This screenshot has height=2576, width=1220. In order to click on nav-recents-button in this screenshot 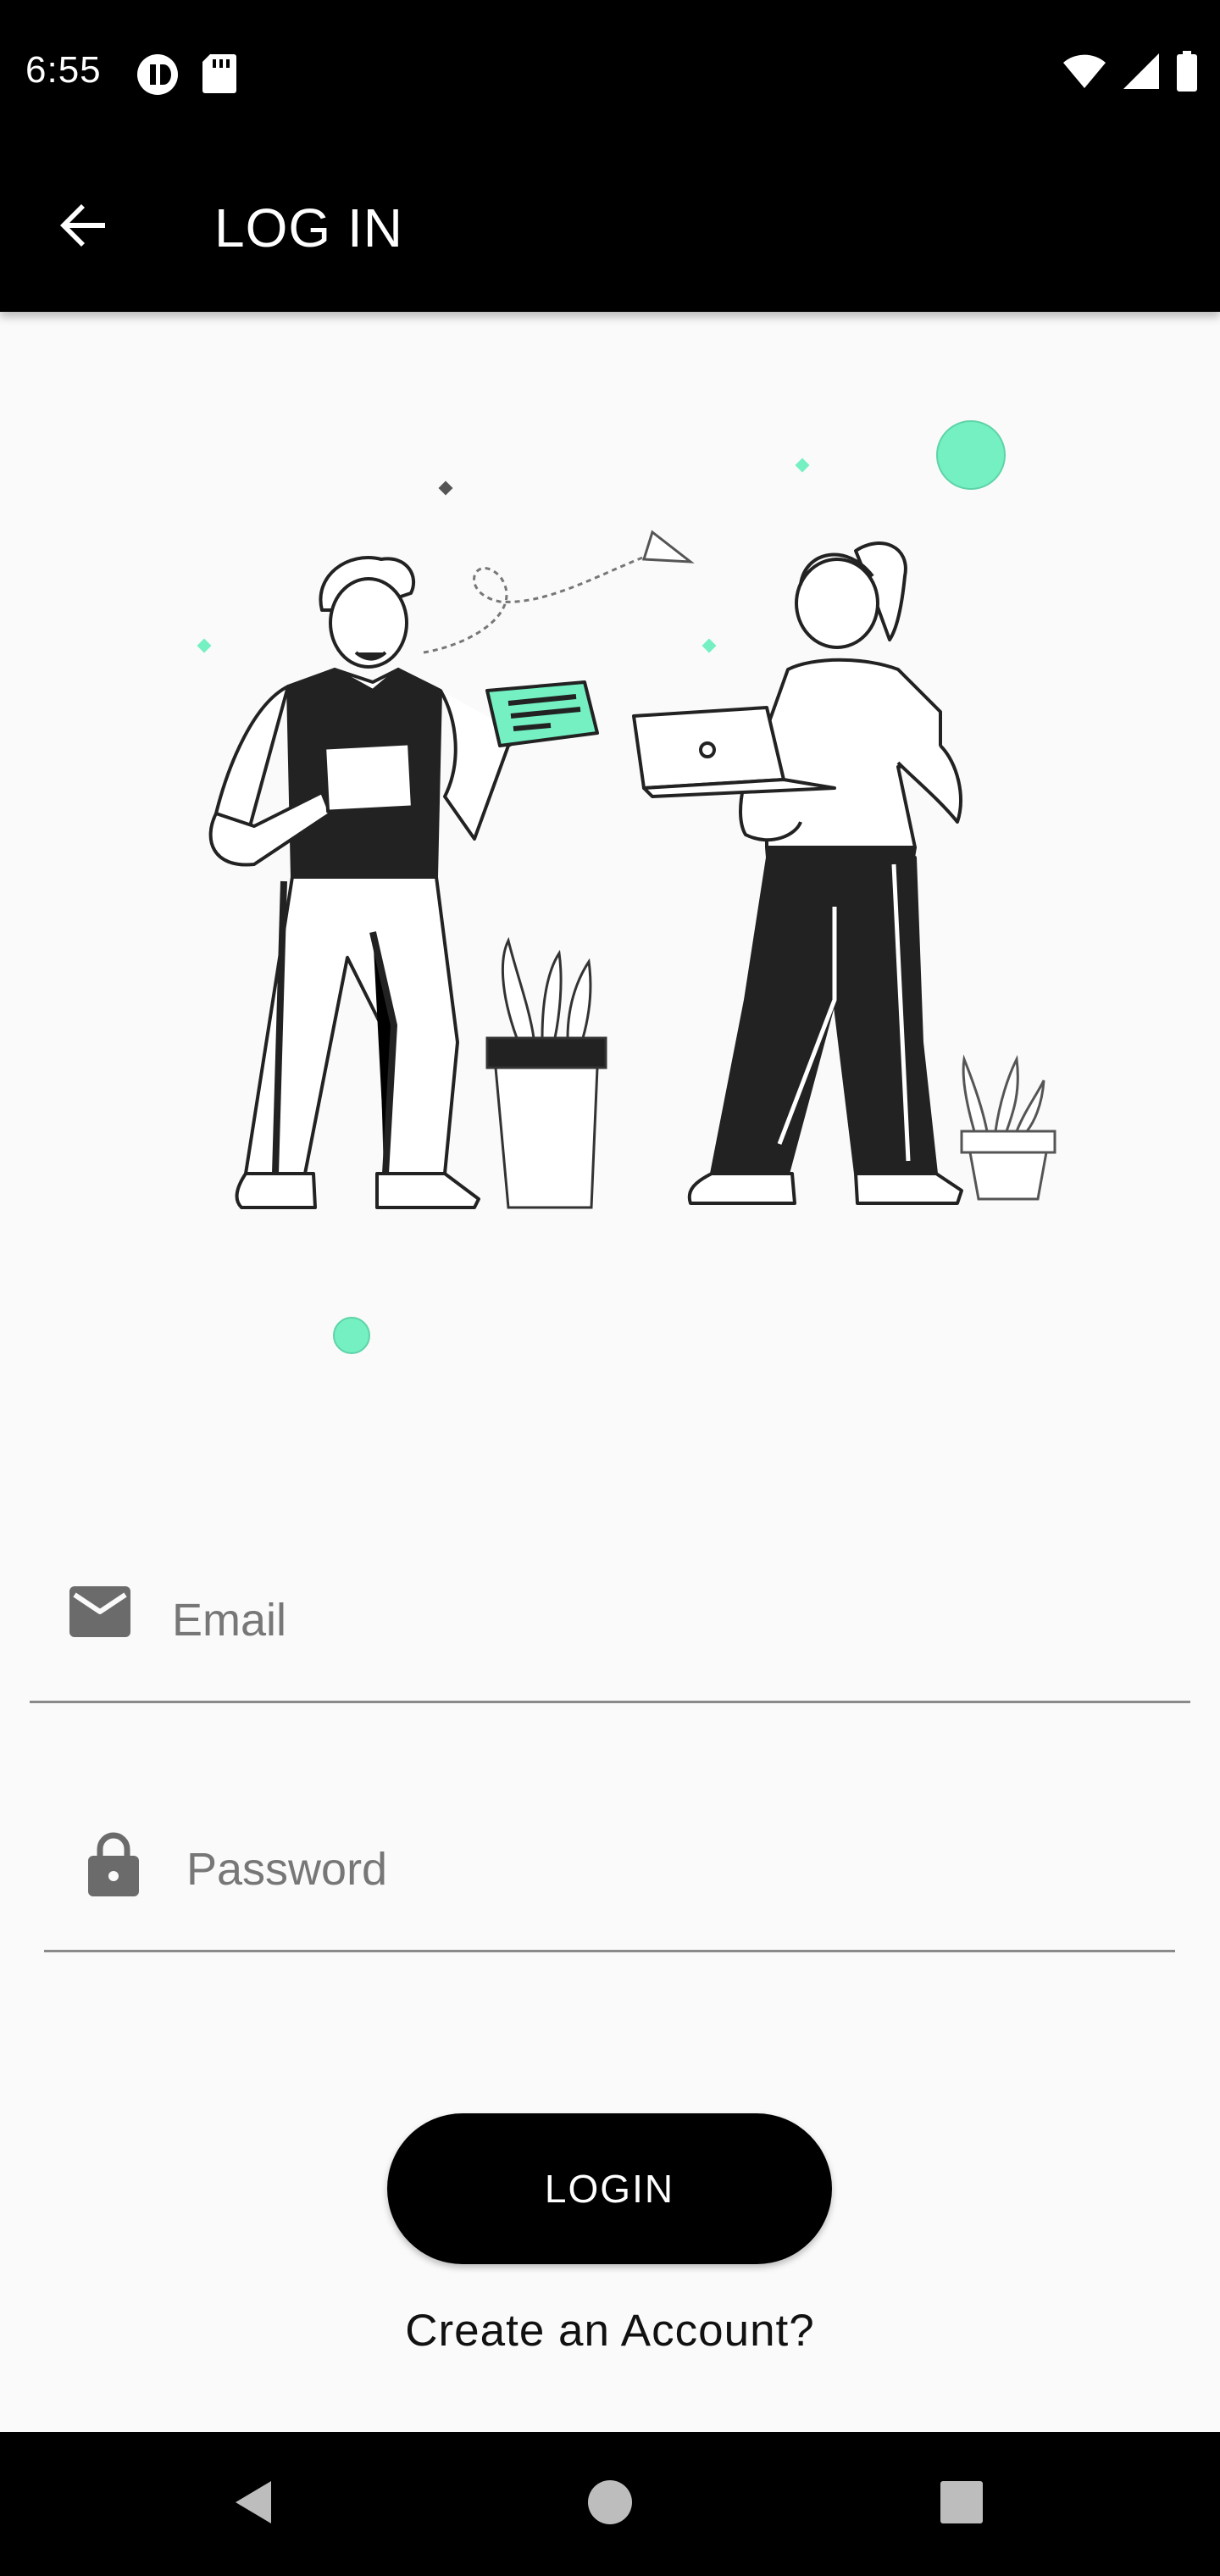, I will do `click(961, 2504)`.